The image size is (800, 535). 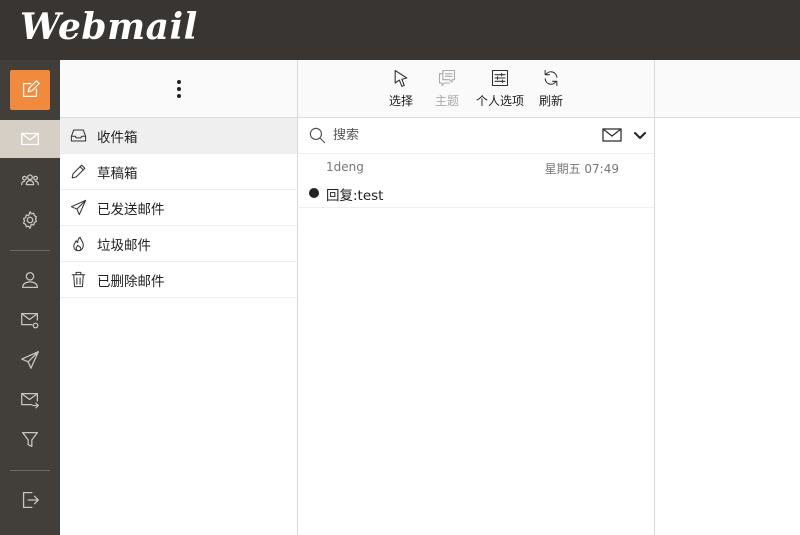 I want to click on mail-settings-icon, so click(x=30, y=320).